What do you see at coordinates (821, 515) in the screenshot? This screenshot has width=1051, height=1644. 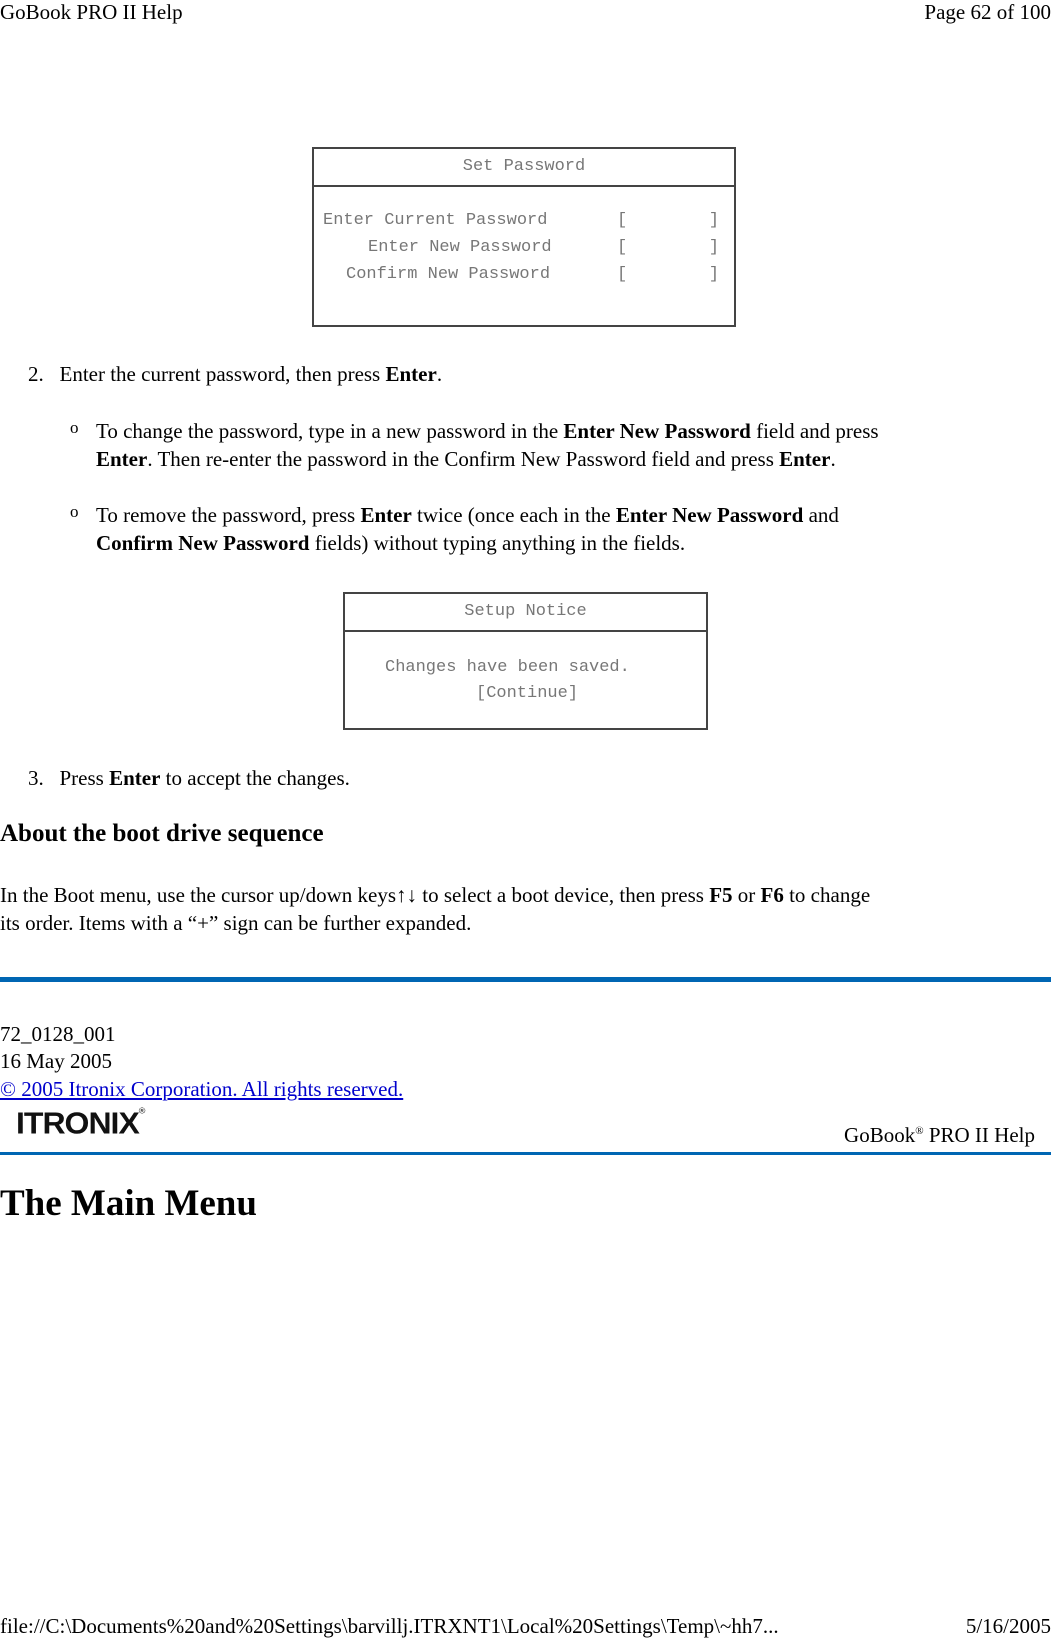 I see `text: and` at bounding box center [821, 515].